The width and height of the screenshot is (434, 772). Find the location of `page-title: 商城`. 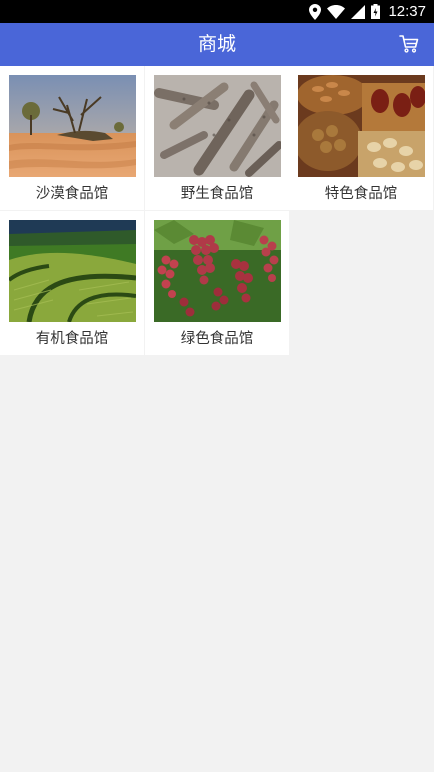

page-title: 商城 is located at coordinates (216, 44).